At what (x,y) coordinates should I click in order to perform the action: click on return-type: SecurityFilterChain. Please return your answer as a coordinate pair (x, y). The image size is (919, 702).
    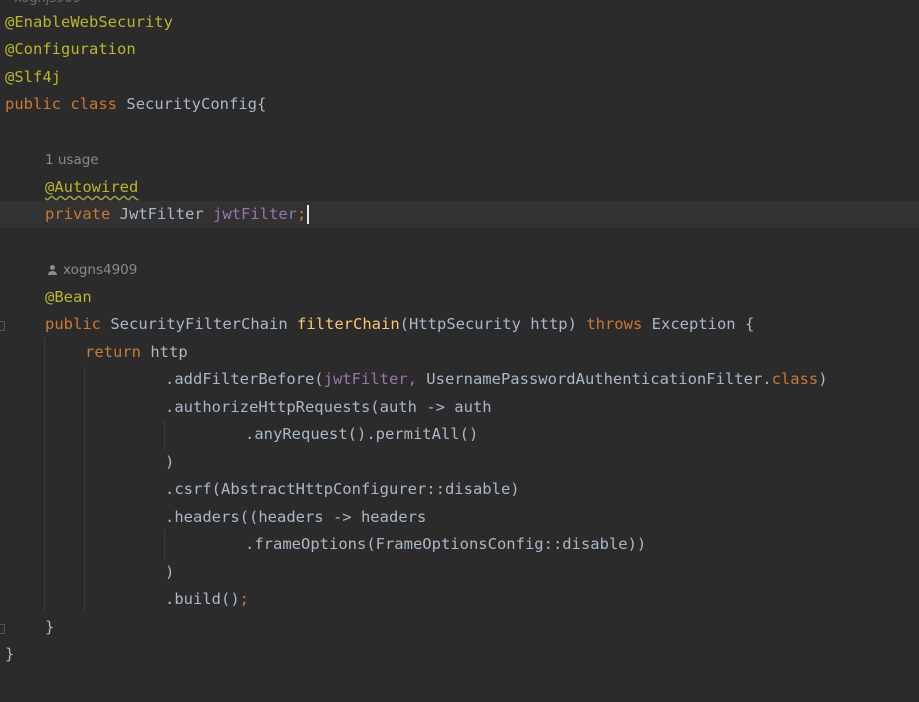
    Looking at the image, I should click on (199, 324).